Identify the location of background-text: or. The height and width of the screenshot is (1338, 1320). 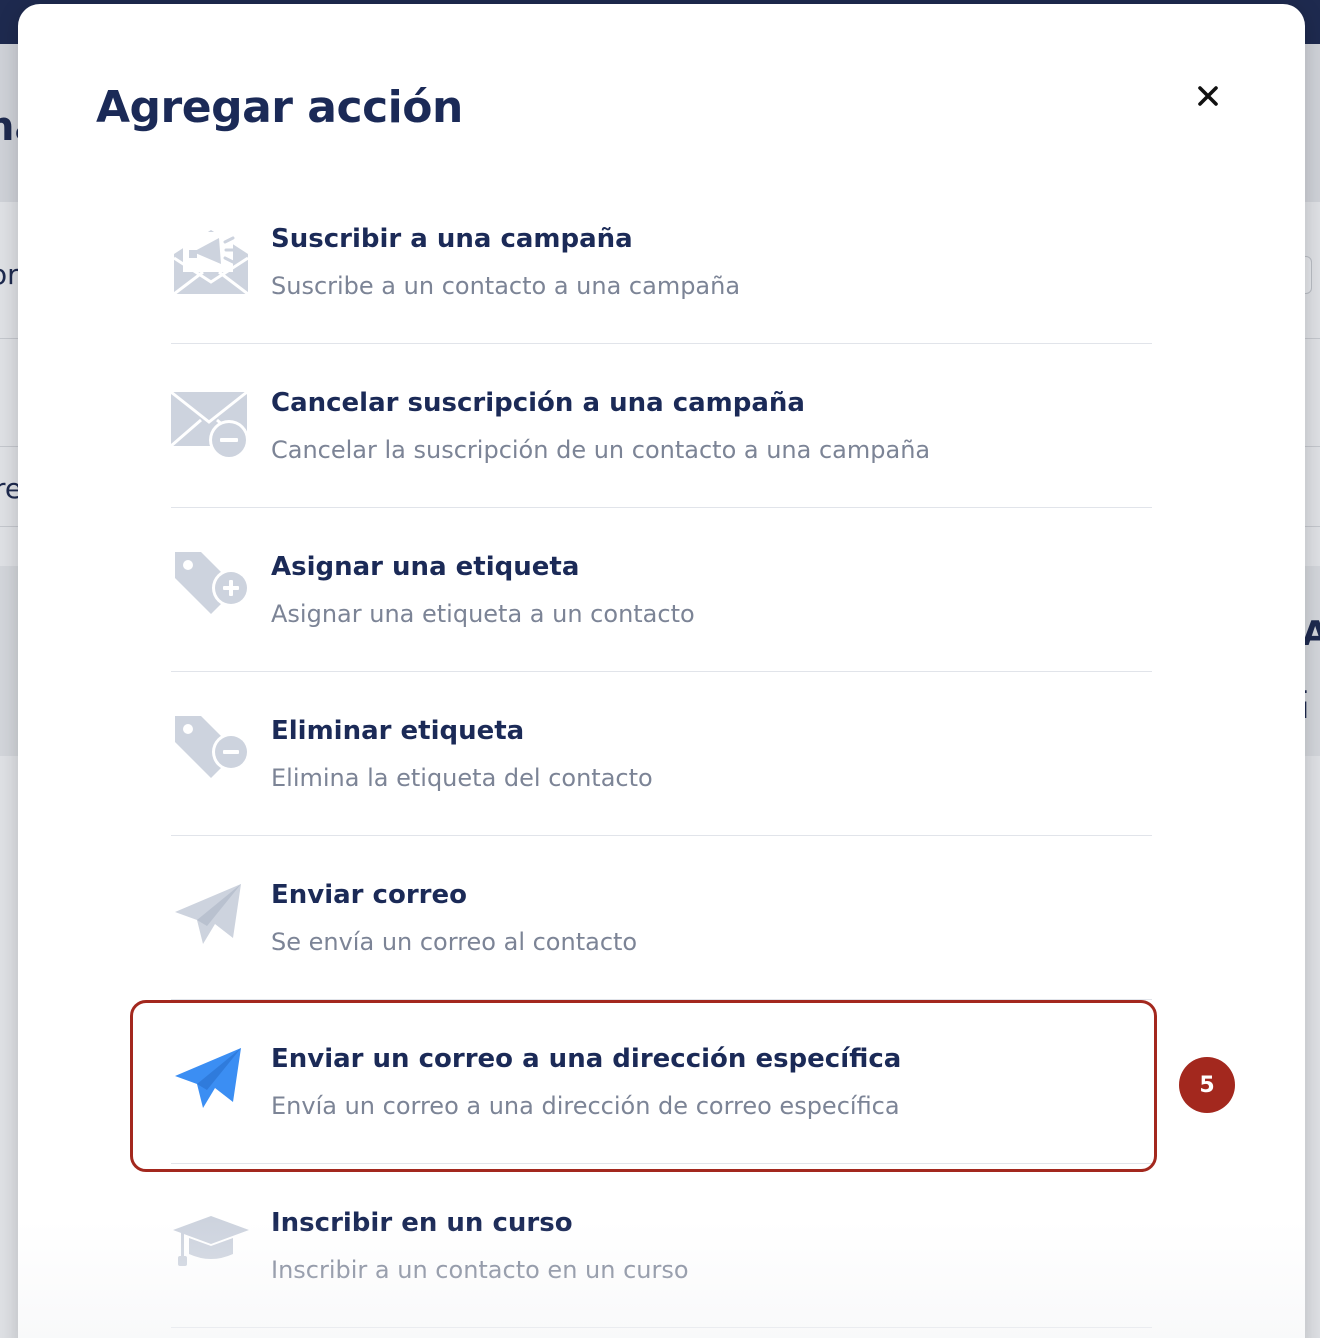
(9, 274).